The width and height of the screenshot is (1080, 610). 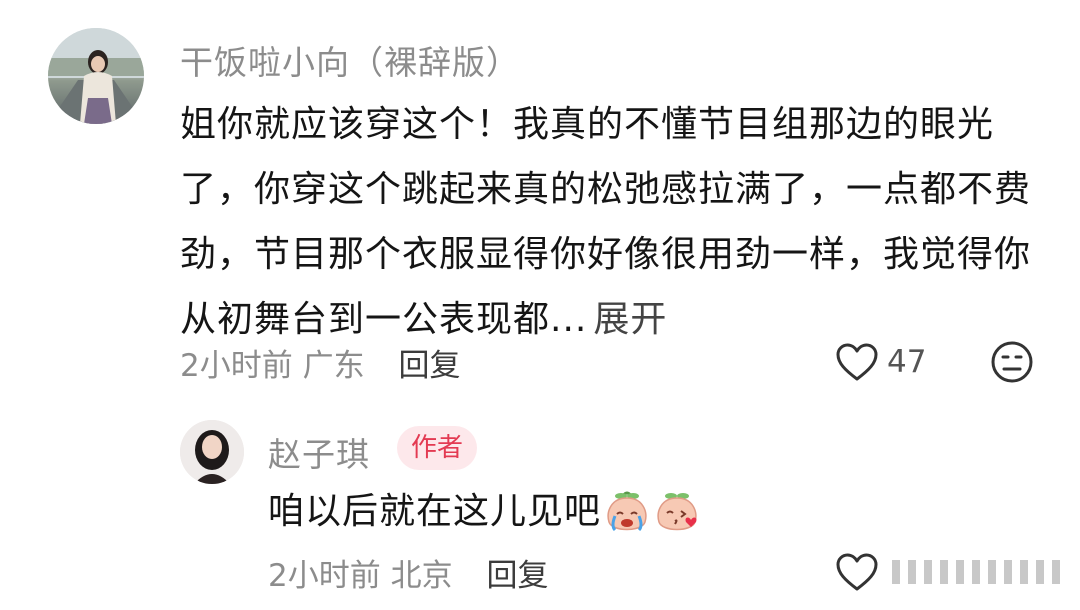 I want to click on like-button: 47, so click(x=880, y=362).